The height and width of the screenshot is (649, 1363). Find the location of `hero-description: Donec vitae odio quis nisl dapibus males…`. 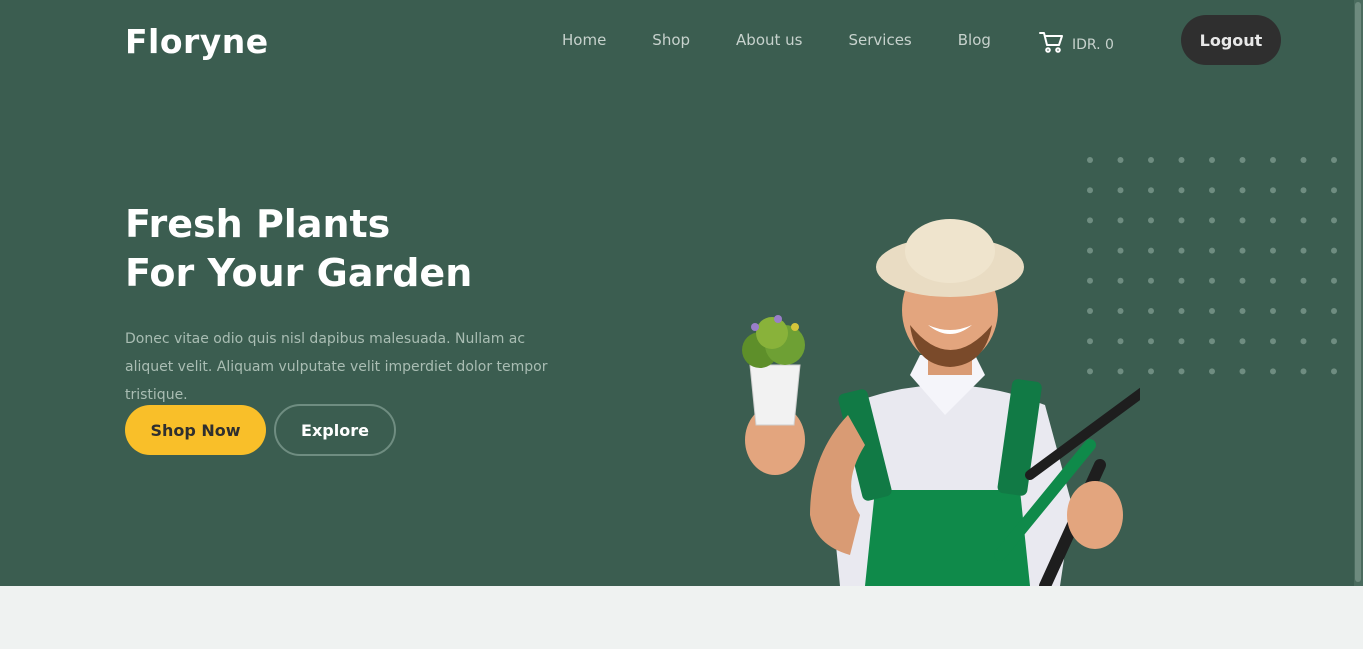

hero-description: Donec vitae odio quis nisl dapibus males… is located at coordinates (336, 367).